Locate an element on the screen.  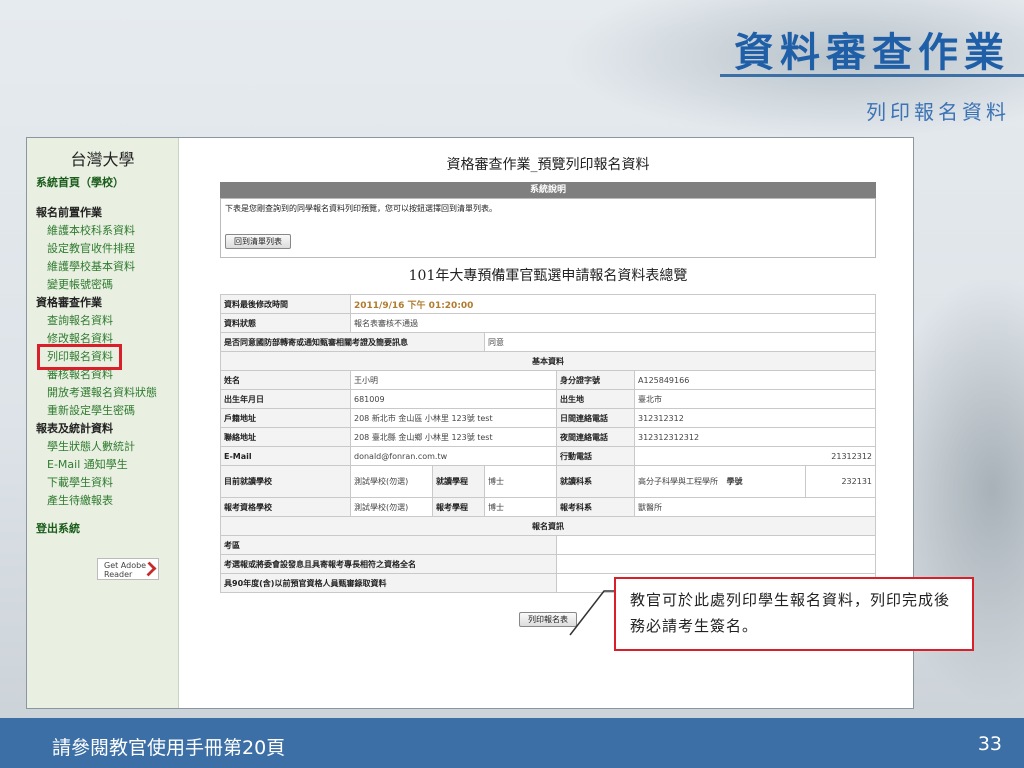
nav-item-email: E-Mail 通知學生 is located at coordinates (102, 465).